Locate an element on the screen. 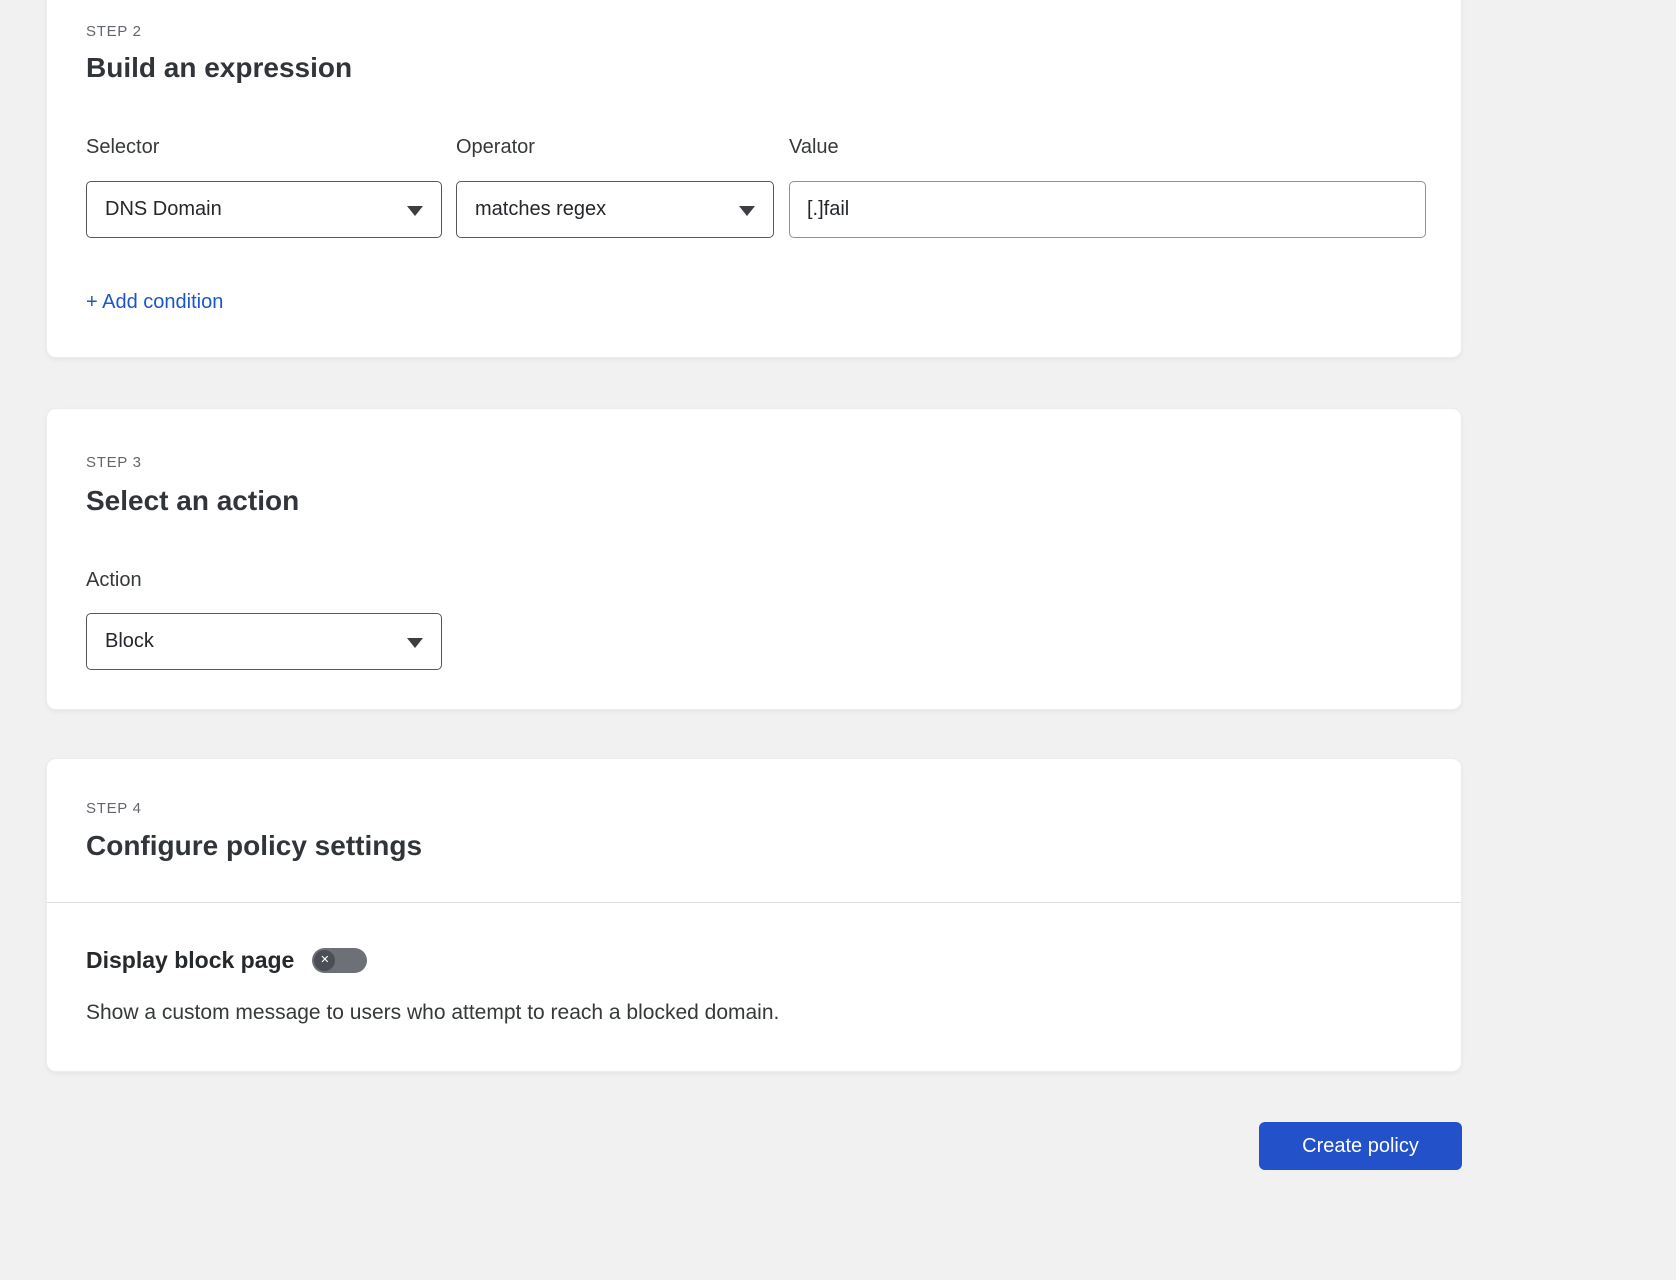 This screenshot has width=1676, height=1280. operator-label: Operator is located at coordinates (495, 147).